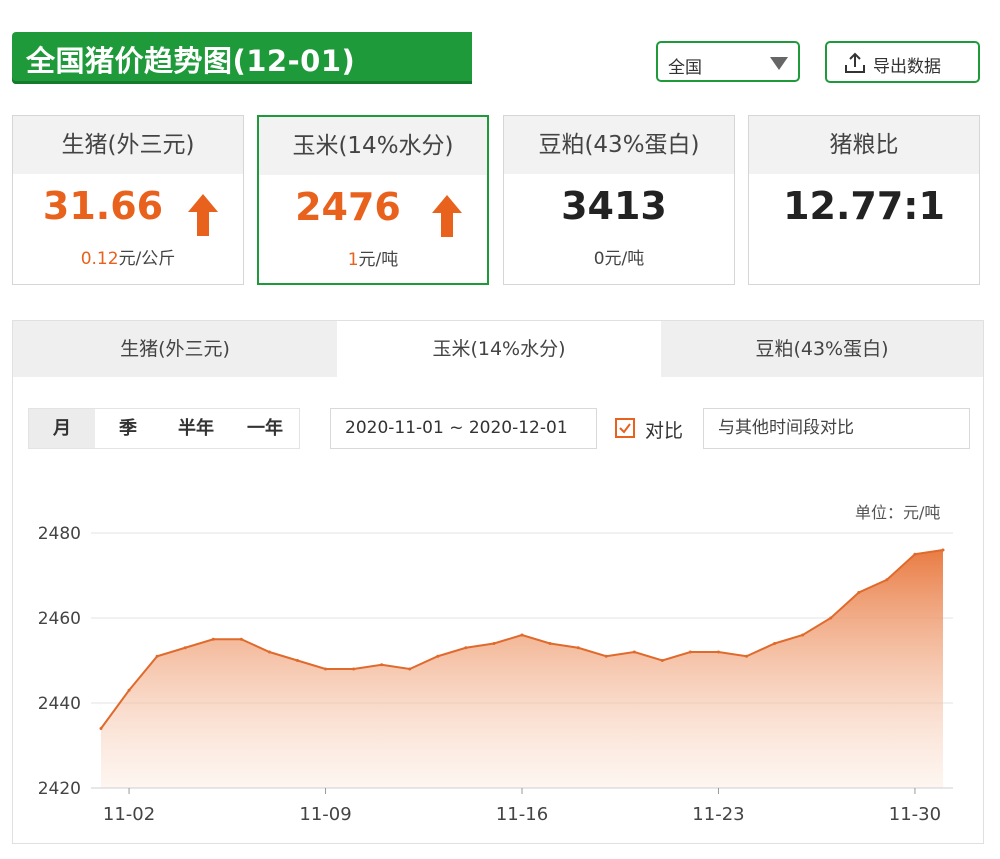  Describe the element at coordinates (614, 206) in the screenshot. I see `card-value: 3413` at that location.